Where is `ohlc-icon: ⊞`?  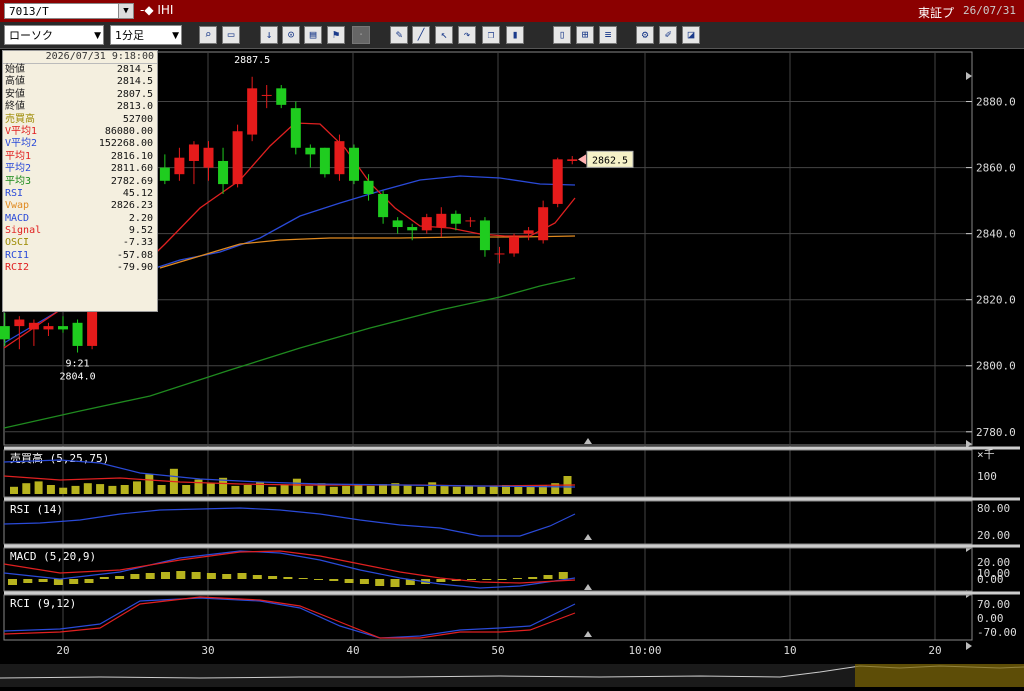 ohlc-icon: ⊞ is located at coordinates (585, 35).